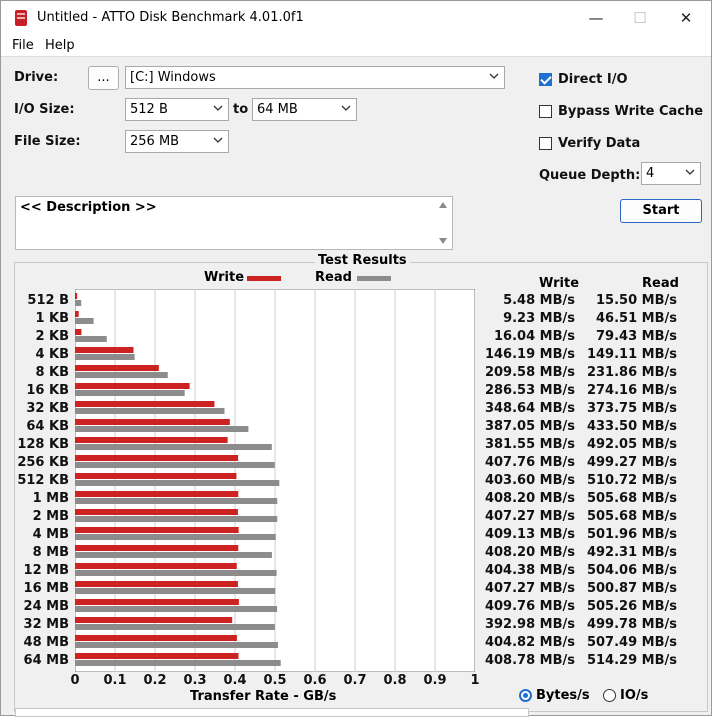 This screenshot has height=717, width=712. Describe the element at coordinates (241, 109) in the screenshot. I see `to-label: to` at that location.